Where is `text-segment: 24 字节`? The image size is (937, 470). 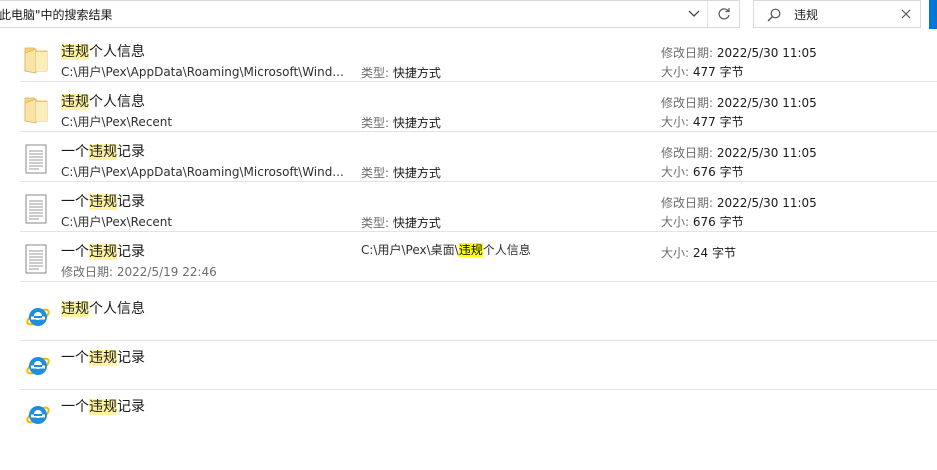 text-segment: 24 字节 is located at coordinates (714, 253).